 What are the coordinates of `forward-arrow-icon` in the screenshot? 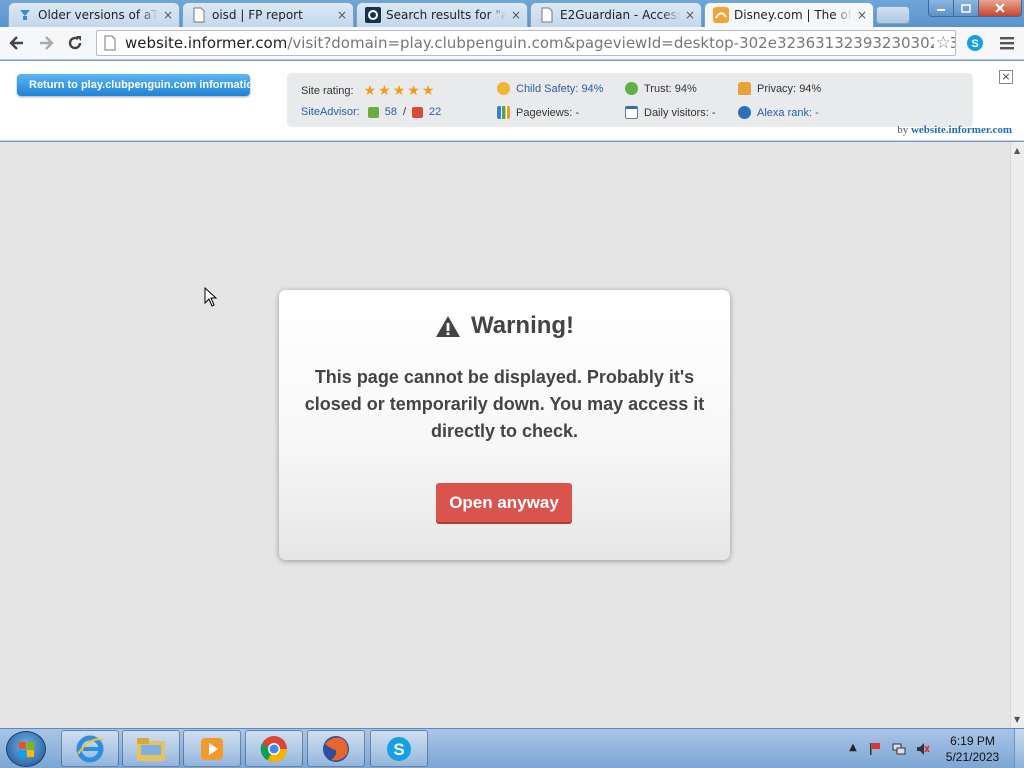 It's located at (46, 43).